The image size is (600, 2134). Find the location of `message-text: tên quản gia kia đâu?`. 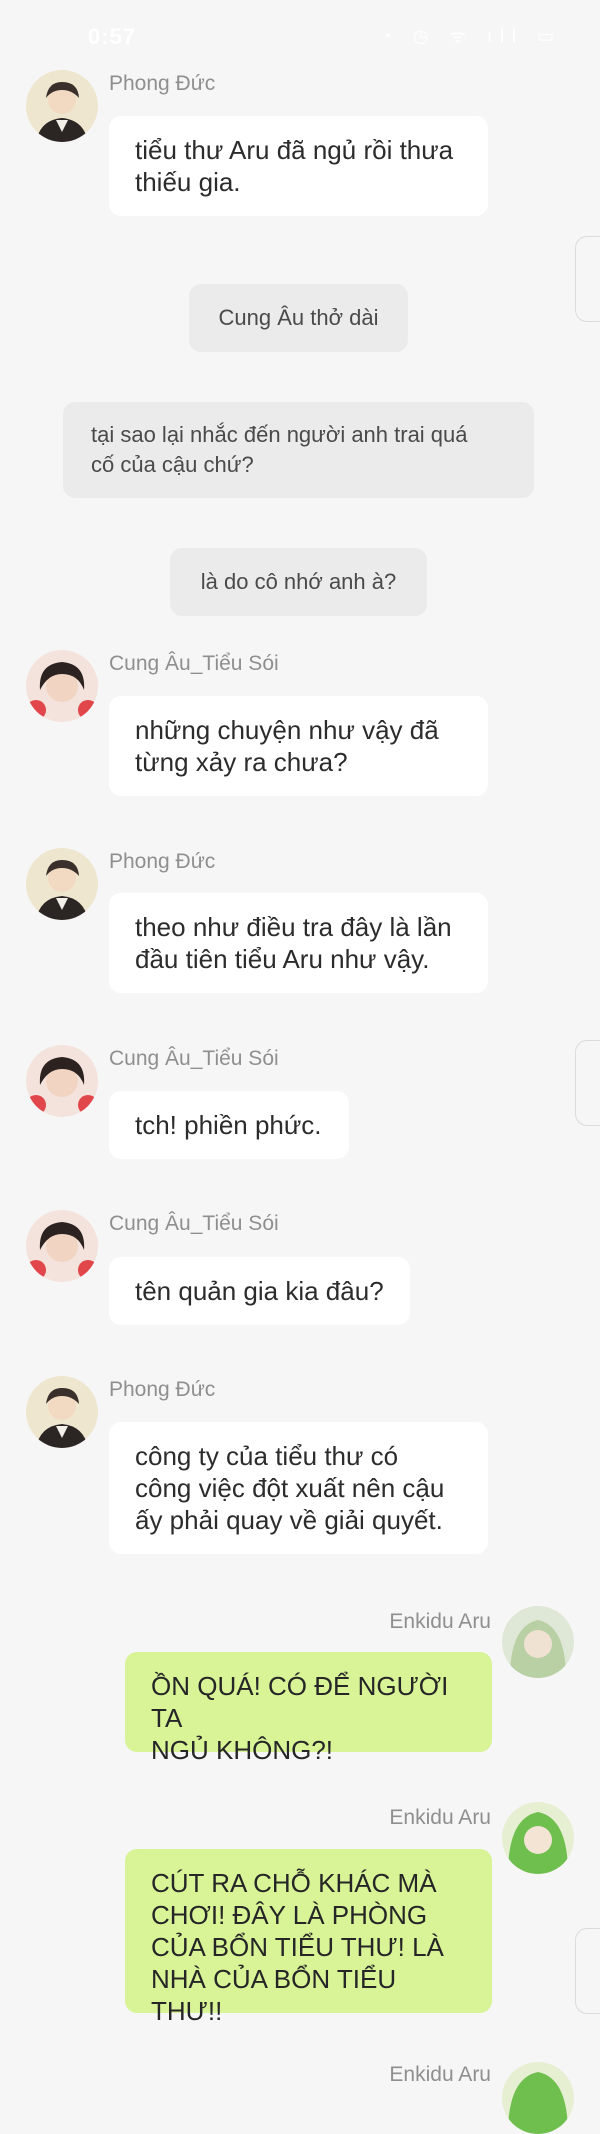

message-text: tên quản gia kia đâu? is located at coordinates (259, 1291).